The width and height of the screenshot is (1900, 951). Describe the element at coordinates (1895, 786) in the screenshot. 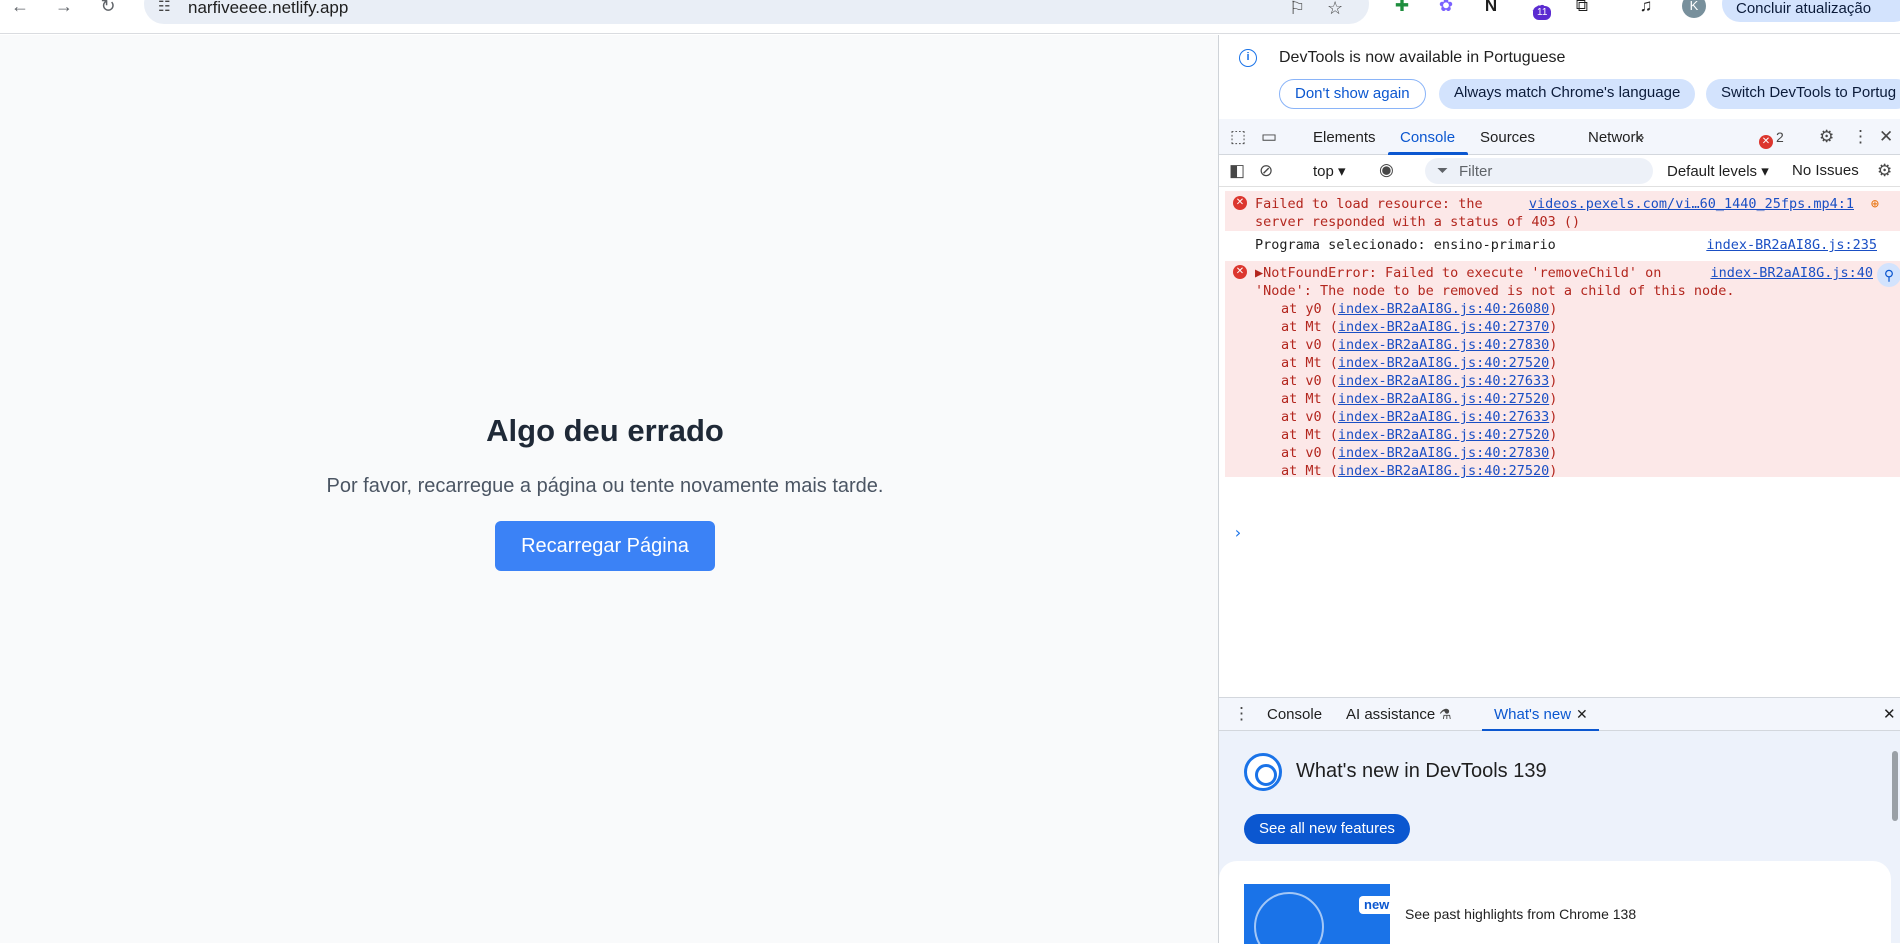

I see `scrollbar` at that location.